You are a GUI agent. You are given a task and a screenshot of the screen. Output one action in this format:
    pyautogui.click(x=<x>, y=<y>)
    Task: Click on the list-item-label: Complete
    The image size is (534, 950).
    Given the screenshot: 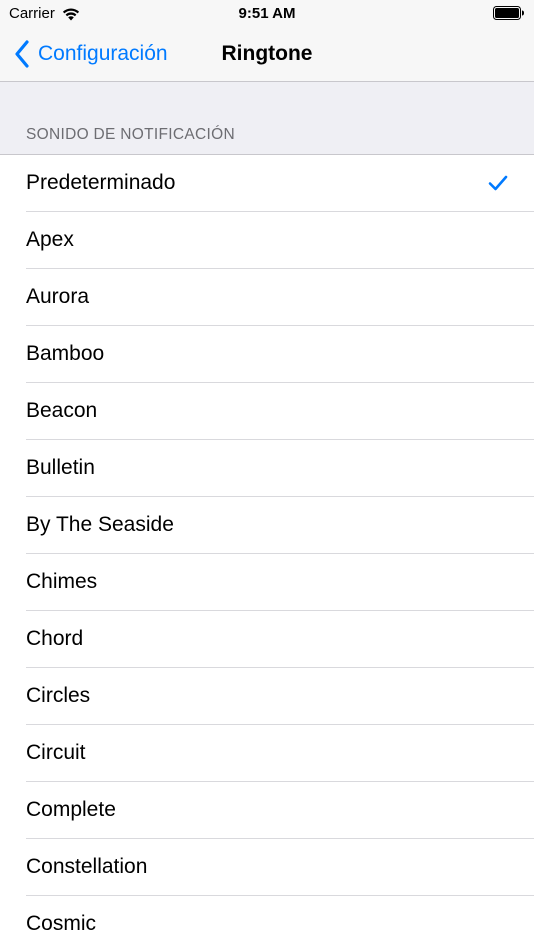 What is the action you would take?
    pyautogui.click(x=71, y=809)
    